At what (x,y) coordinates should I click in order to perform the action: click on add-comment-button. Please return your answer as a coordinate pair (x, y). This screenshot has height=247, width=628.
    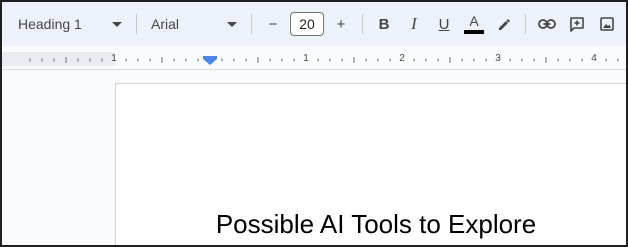
    Looking at the image, I should click on (577, 24).